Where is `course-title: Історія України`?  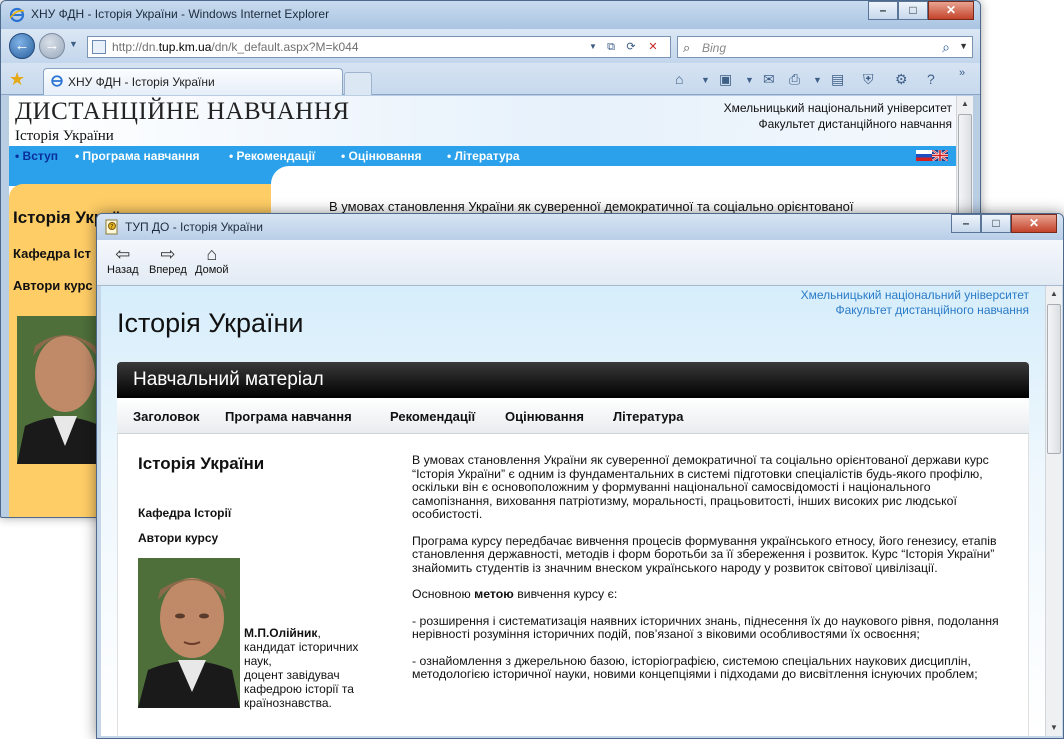 course-title: Історія України is located at coordinates (210, 323).